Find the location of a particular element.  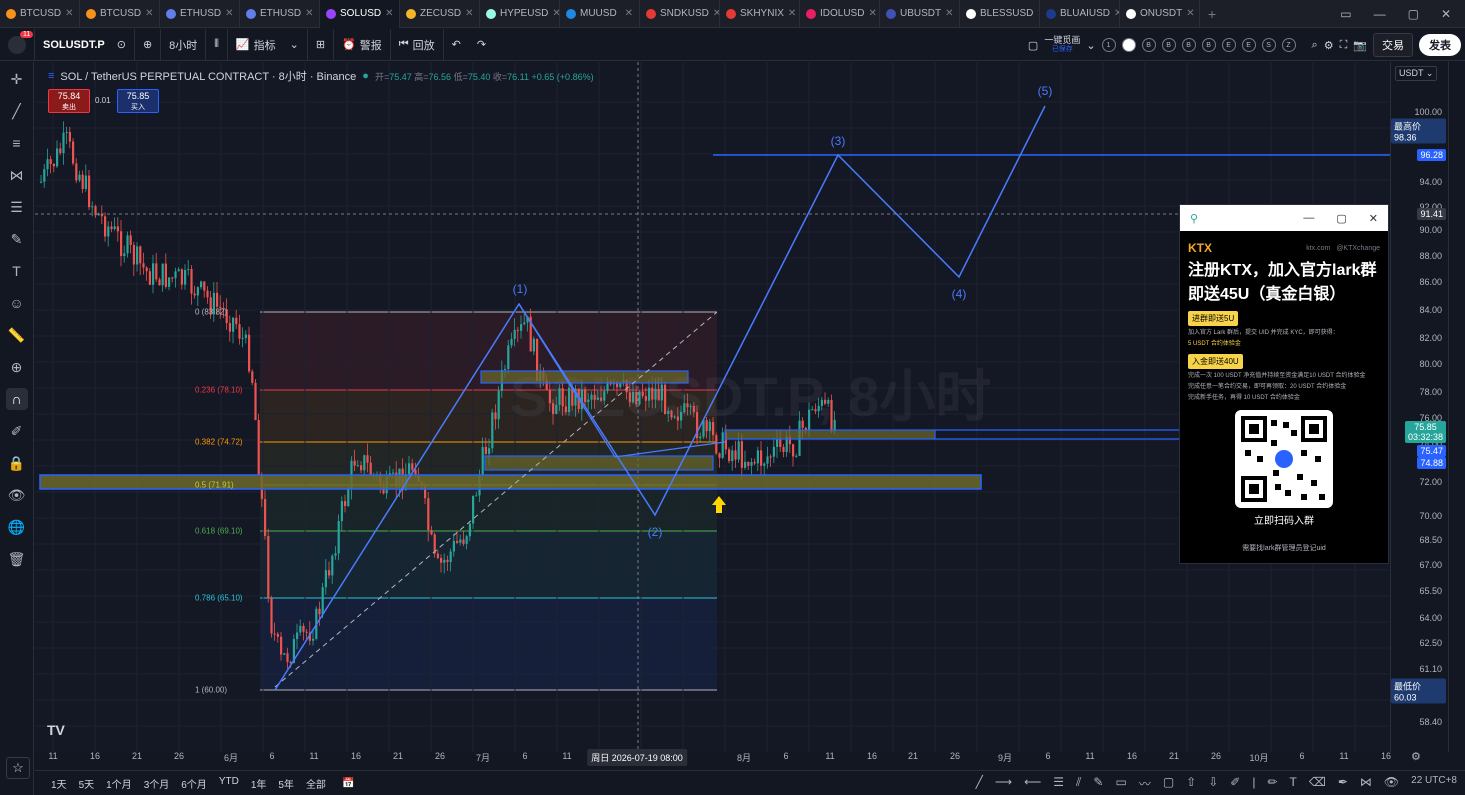

currency-select: USDT ⌄ is located at coordinates (1416, 73).